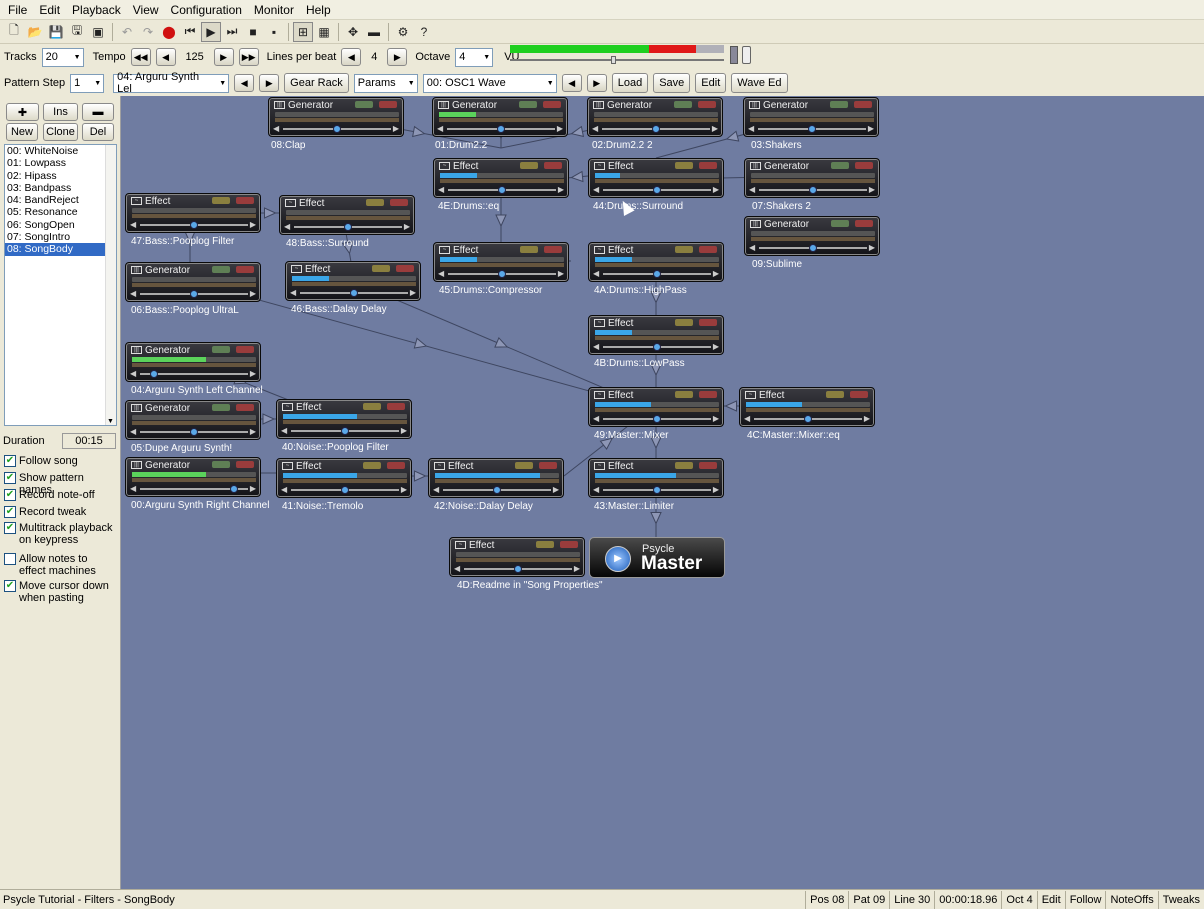 The image size is (1204, 909). What do you see at coordinates (211, 31) in the screenshot?
I see `play-icon: ▶` at bounding box center [211, 31].